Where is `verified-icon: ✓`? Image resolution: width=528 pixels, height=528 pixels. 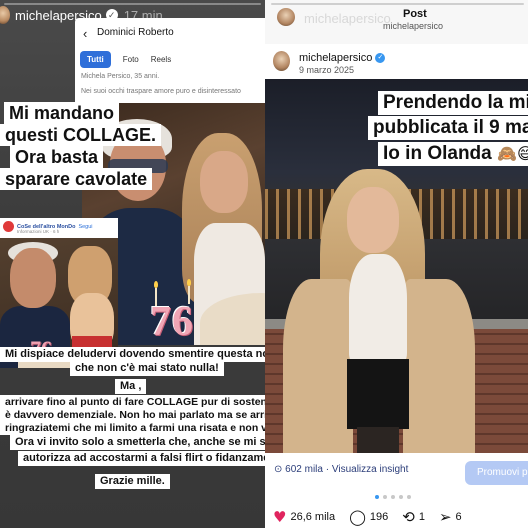
verified-icon: ✓ is located at coordinates (380, 58).